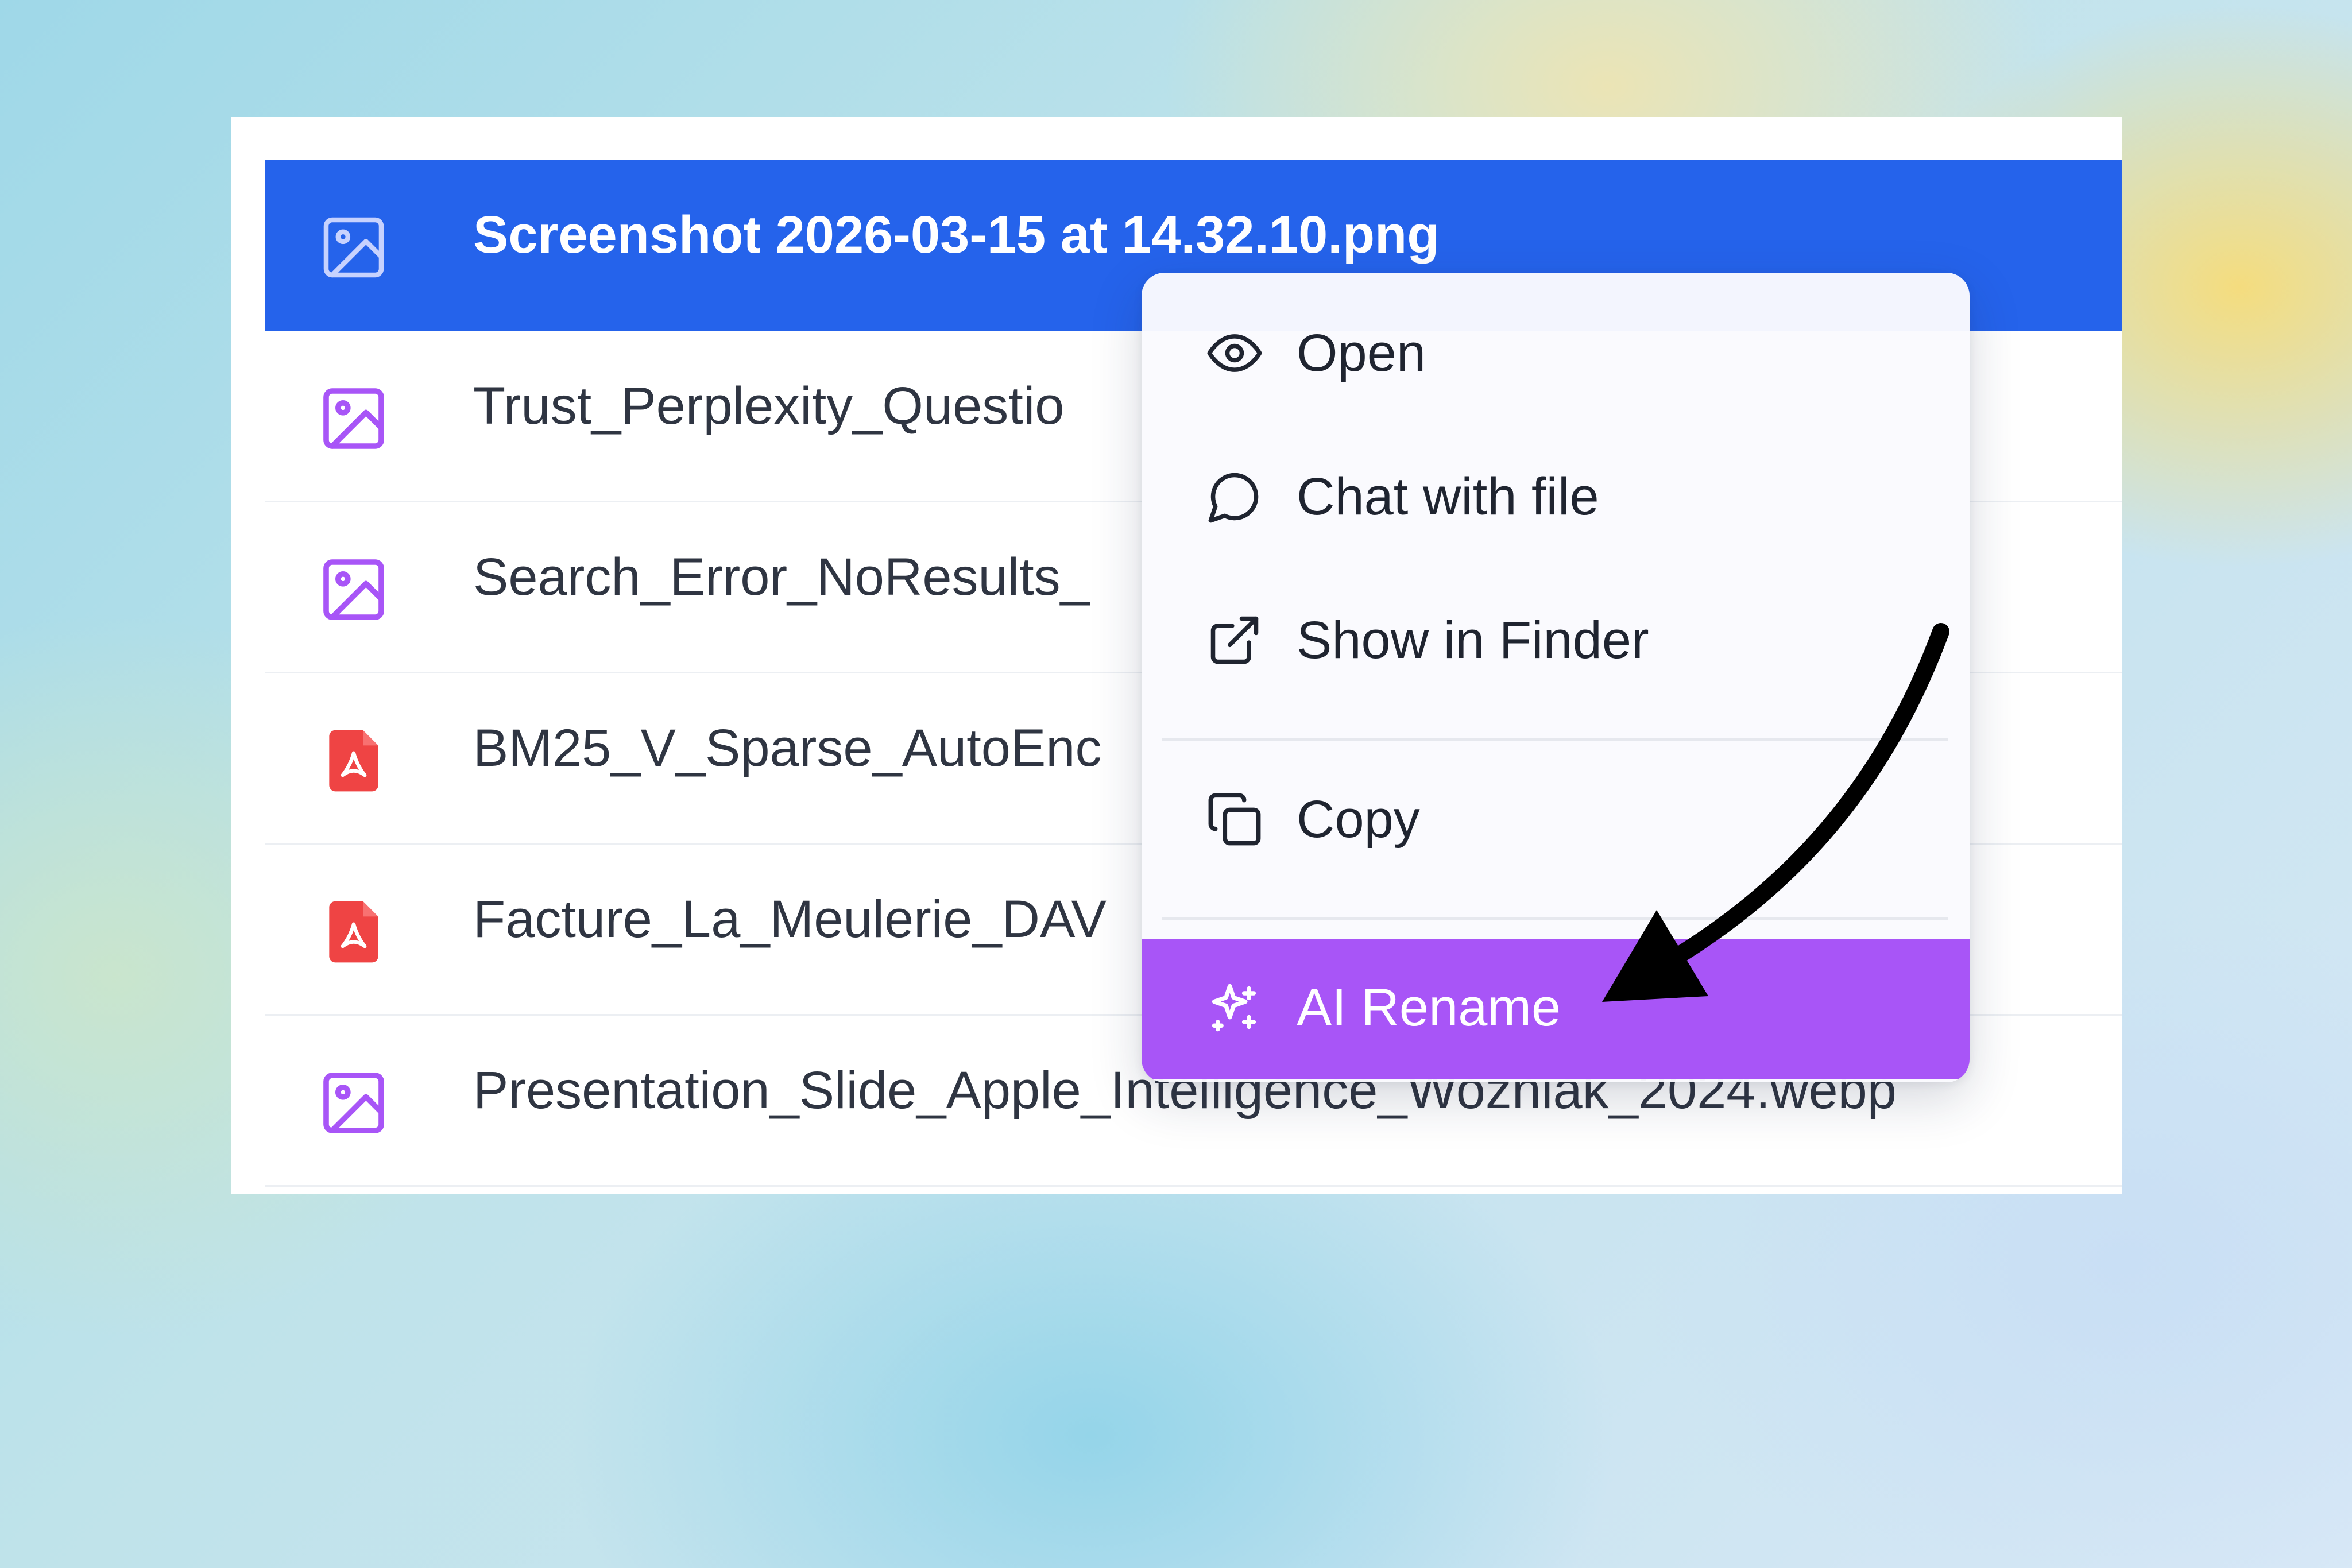  I want to click on menu-item-label: AI Rename, so click(1429, 1007).